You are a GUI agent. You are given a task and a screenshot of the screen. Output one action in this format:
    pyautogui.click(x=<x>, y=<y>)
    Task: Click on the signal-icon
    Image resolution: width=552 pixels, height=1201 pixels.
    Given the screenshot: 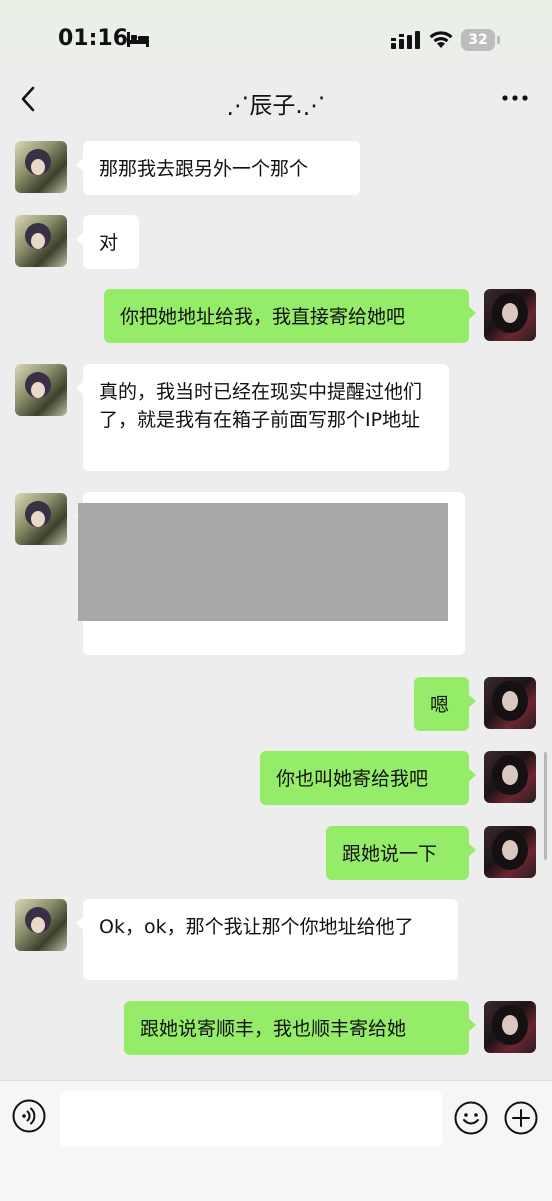 What is the action you would take?
    pyautogui.click(x=405, y=40)
    